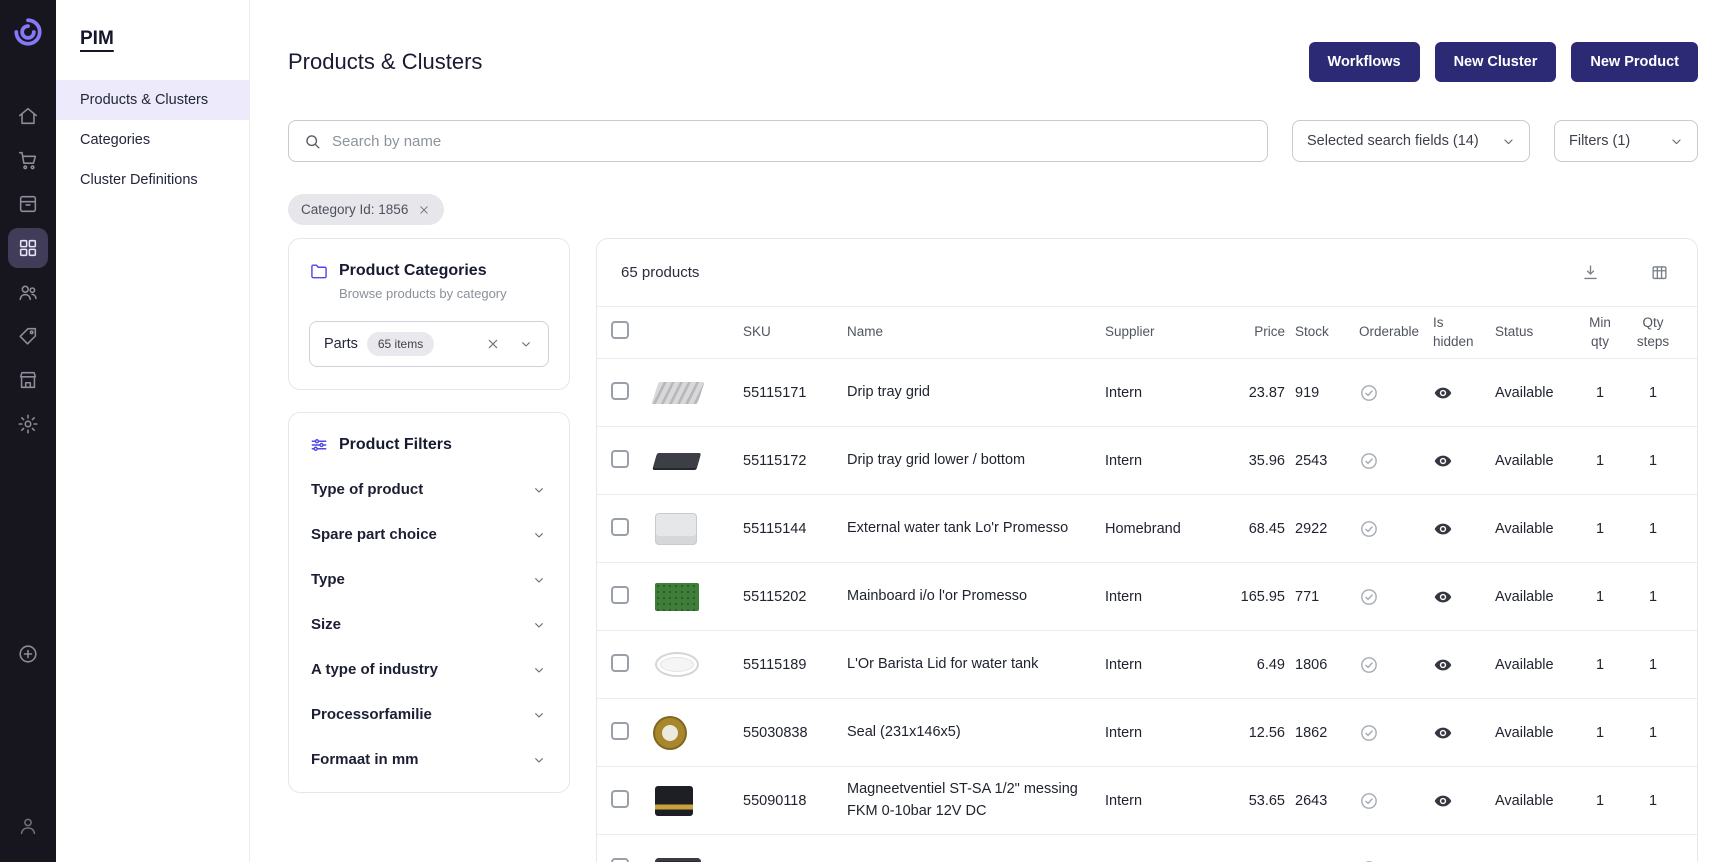  I want to click on filters-dropdown: Filters (1), so click(1626, 141).